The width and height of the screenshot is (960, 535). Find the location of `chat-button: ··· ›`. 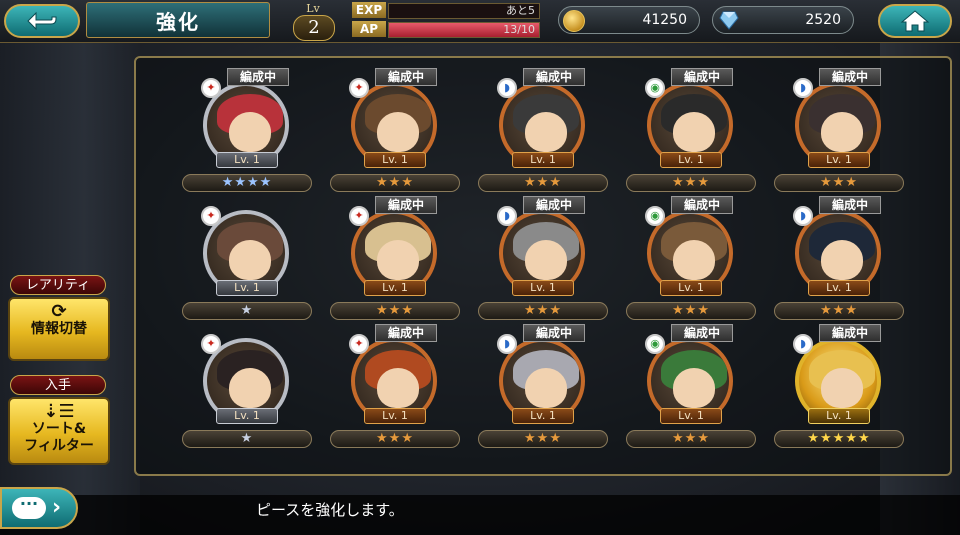

chat-button: ··· › is located at coordinates (39, 508).